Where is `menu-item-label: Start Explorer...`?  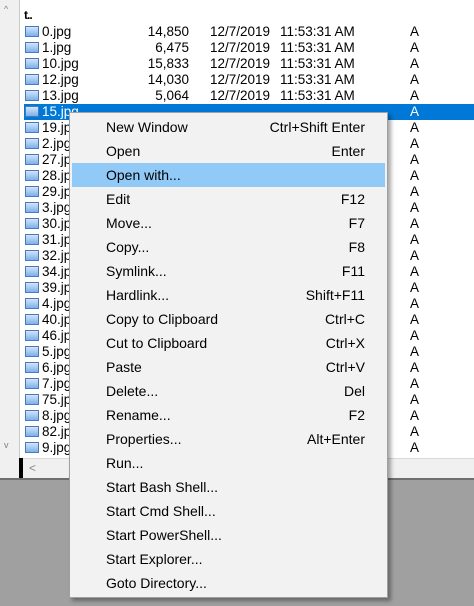 menu-item-label: Start Explorer... is located at coordinates (154, 559).